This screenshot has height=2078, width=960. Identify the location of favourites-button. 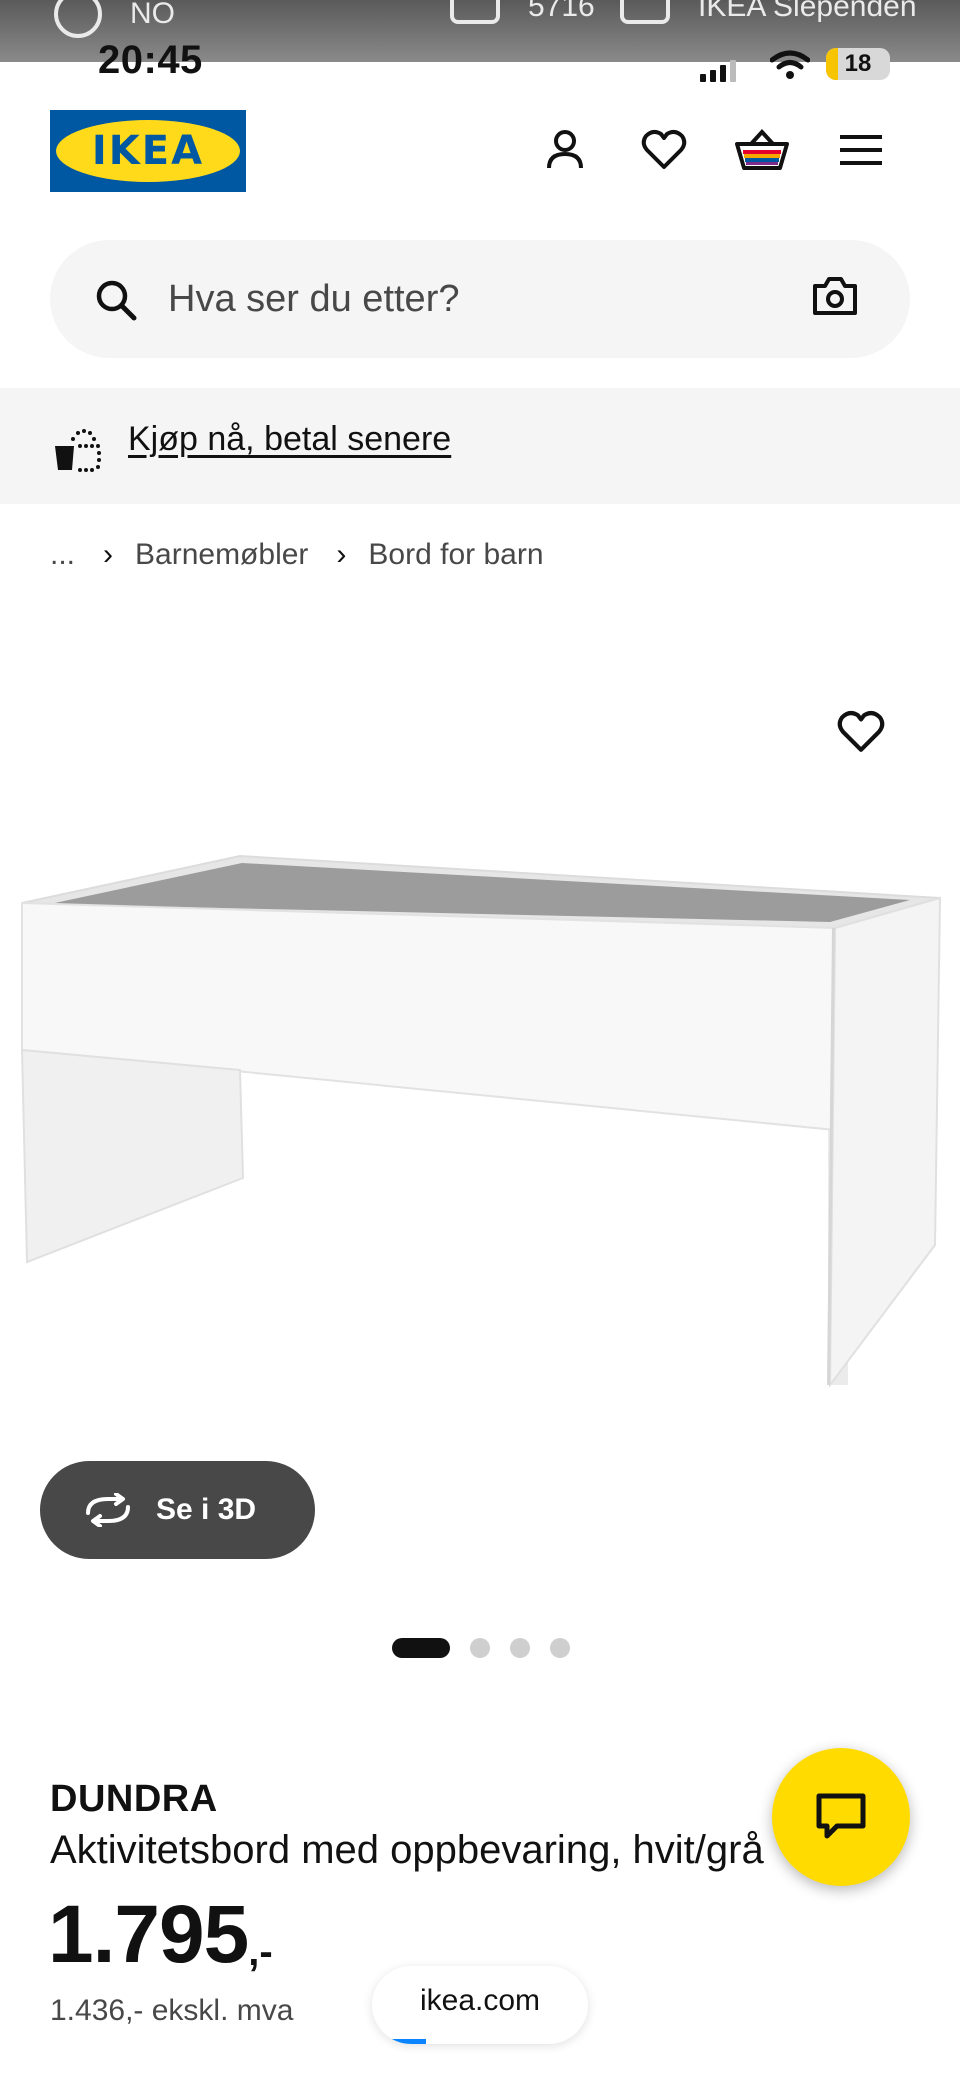
(664, 150).